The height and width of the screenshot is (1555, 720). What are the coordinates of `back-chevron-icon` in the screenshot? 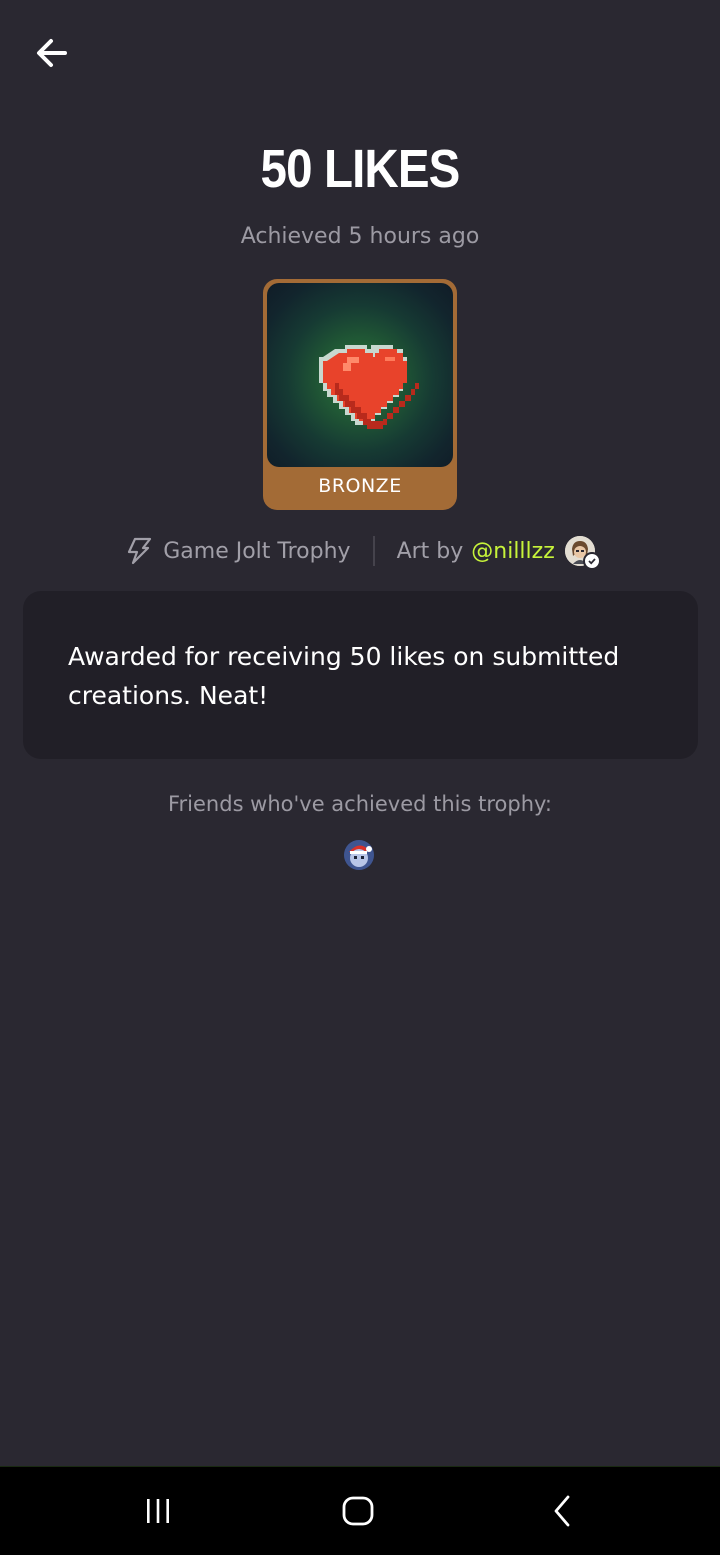 It's located at (562, 1511).